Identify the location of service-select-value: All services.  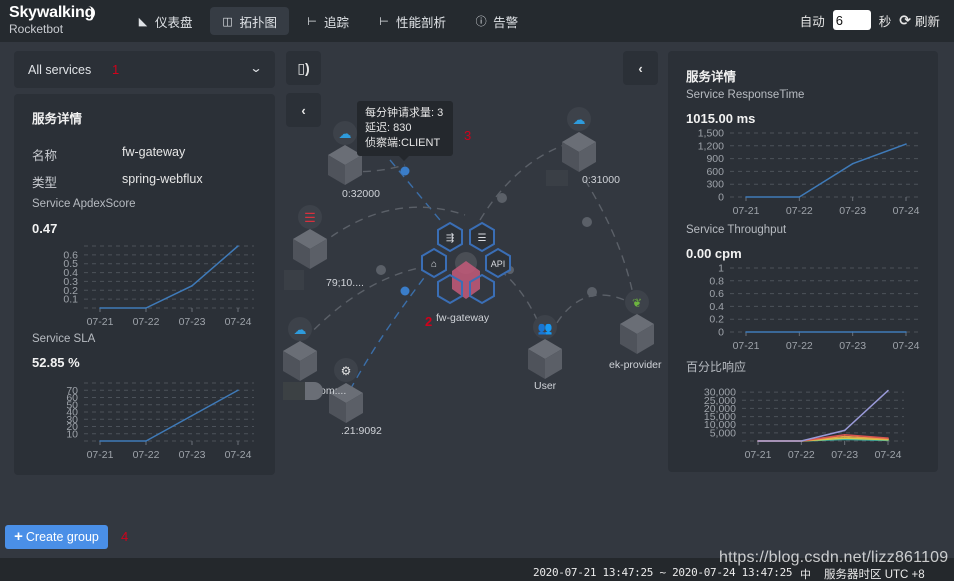
(60, 69).